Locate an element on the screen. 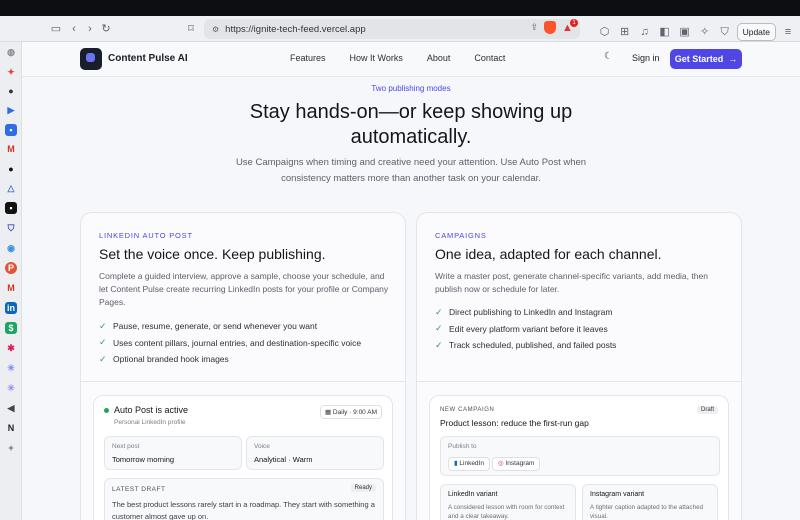  next-post-label: Next post is located at coordinates (126, 446).